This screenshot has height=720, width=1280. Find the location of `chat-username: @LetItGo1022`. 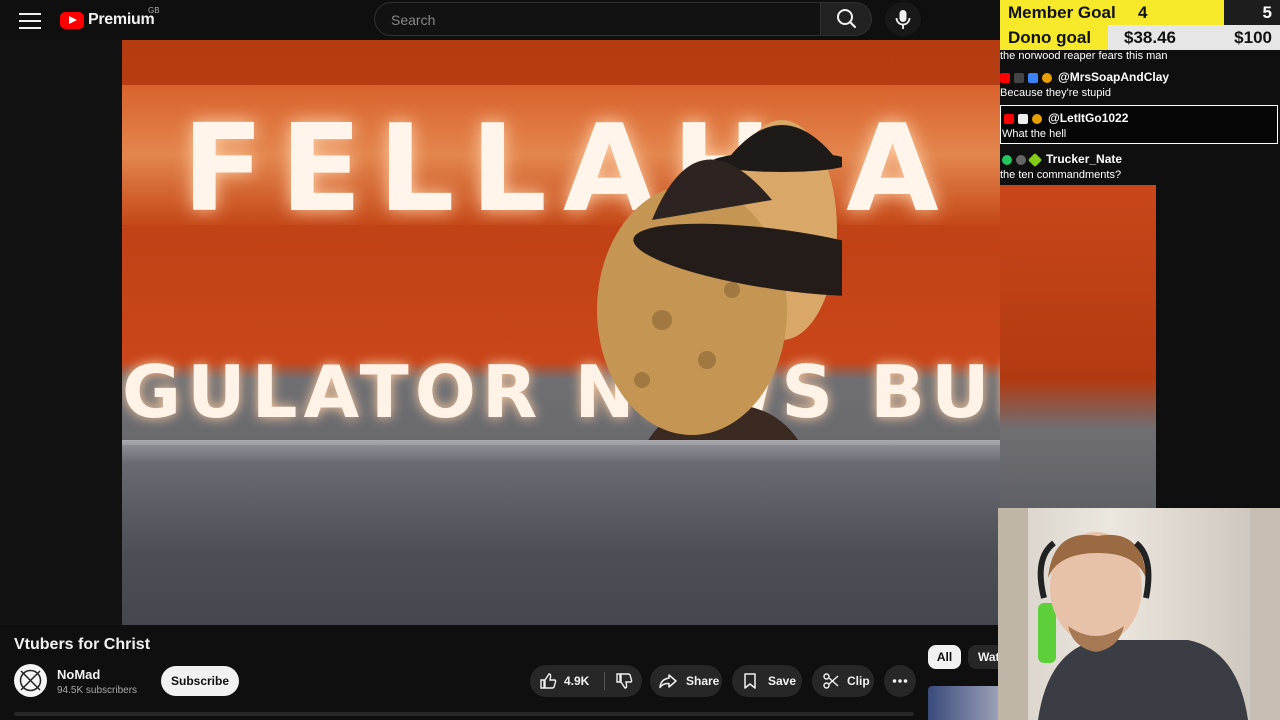

chat-username: @LetItGo1022 is located at coordinates (1088, 118).